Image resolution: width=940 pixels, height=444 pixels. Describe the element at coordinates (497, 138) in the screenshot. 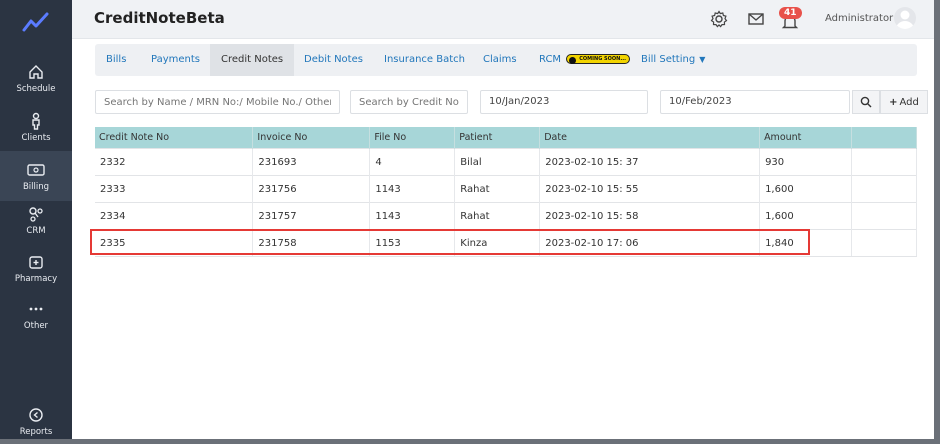

I see `column-header: Patient` at that location.